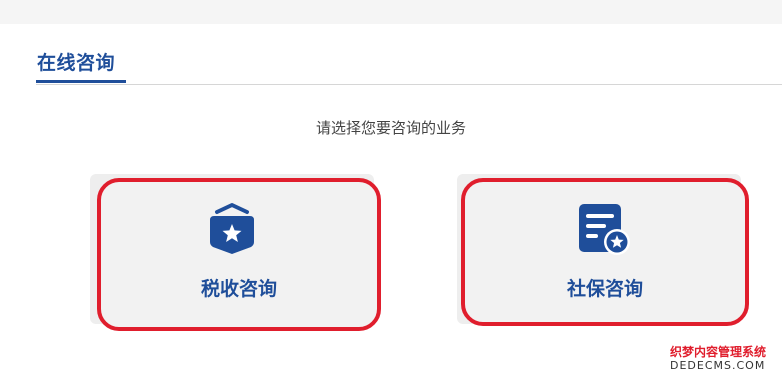 The width and height of the screenshot is (782, 378). Describe the element at coordinates (718, 365) in the screenshot. I see `watermark-domain: DEDECMS.COM` at that location.